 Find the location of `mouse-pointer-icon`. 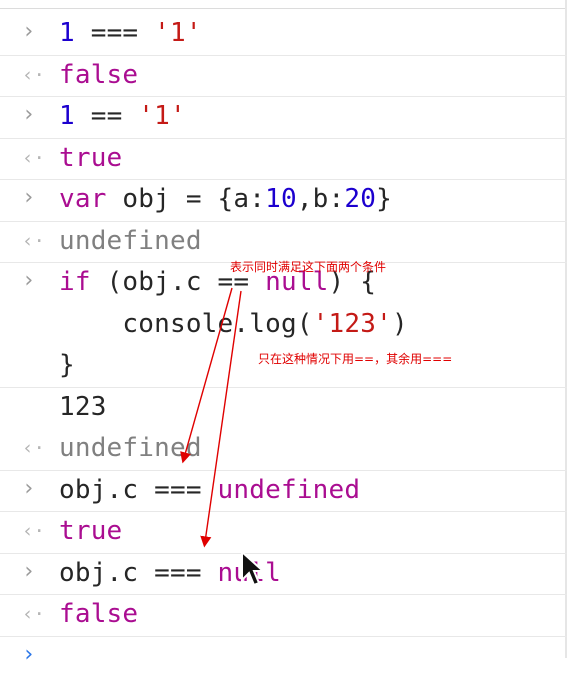

mouse-pointer-icon is located at coordinates (253, 570).